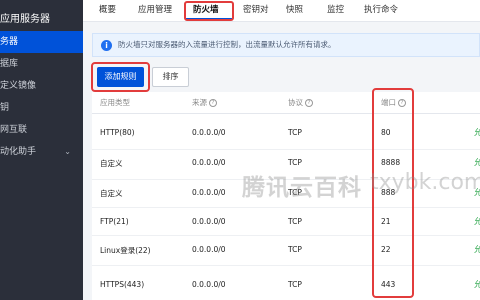 Image resolution: width=480 pixels, height=300 pixels. Describe the element at coordinates (381, 11) in the screenshot. I see `tab-run-command: 执行命令` at that location.